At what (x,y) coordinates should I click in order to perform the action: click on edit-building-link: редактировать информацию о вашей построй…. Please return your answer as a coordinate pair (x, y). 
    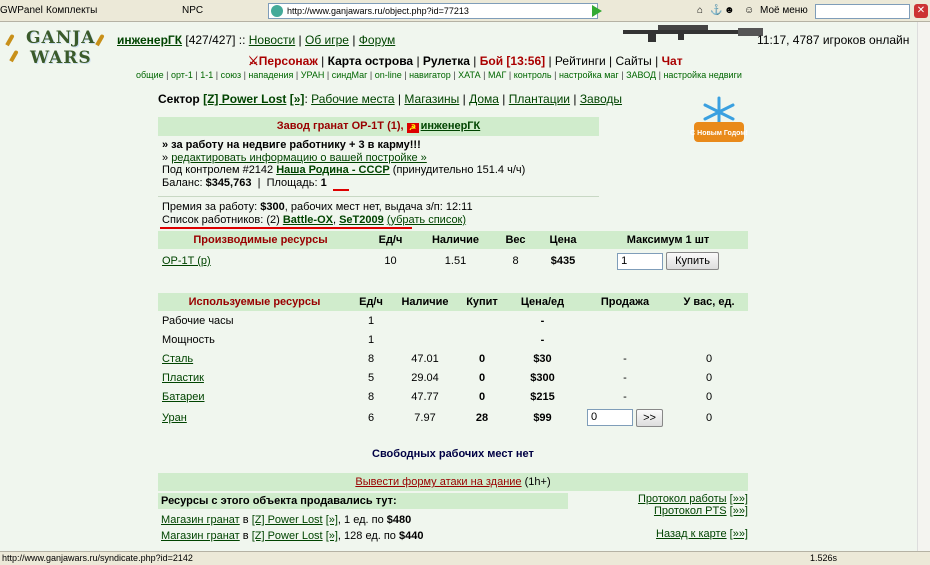
    Looking at the image, I should click on (299, 158).